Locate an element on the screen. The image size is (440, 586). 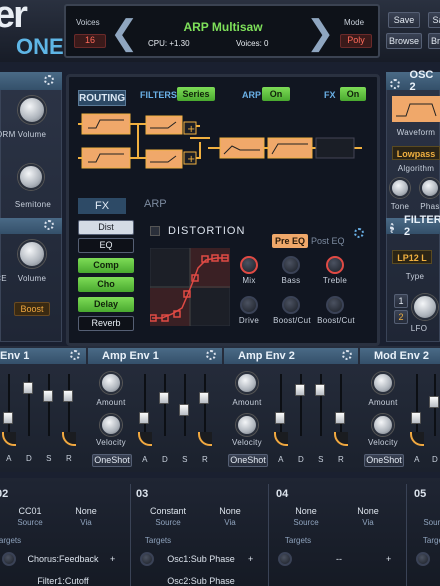
arp-toggle: On is located at coordinates (276, 94).